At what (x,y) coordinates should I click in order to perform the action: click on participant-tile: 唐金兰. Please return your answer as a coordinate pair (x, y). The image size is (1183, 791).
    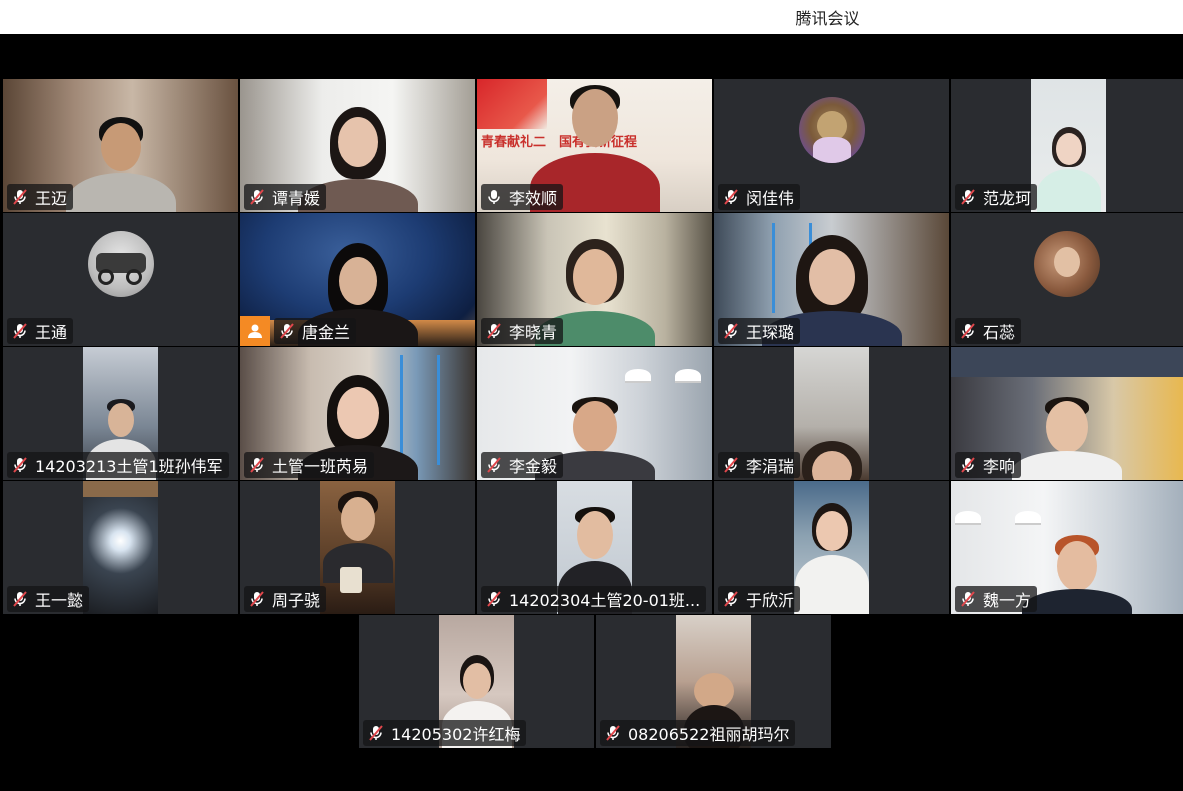
    Looking at the image, I should click on (357, 279).